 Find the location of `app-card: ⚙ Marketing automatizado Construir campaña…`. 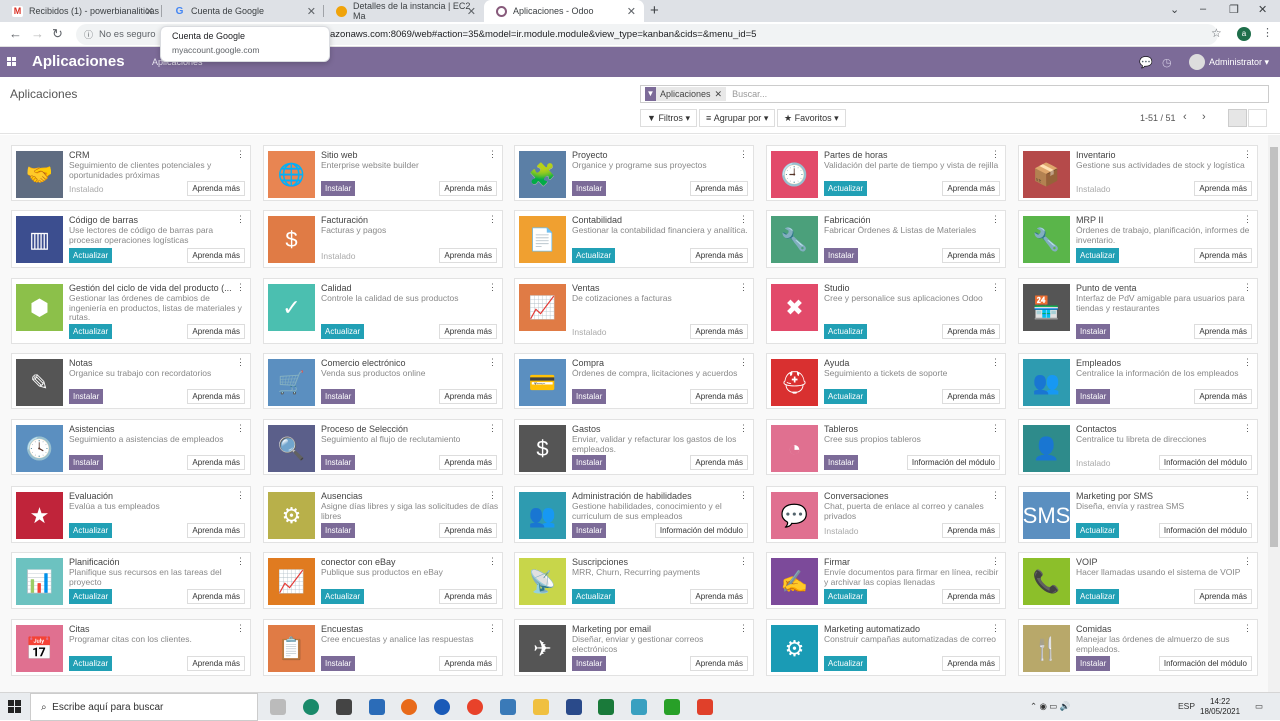

app-card: ⚙ Marketing automatizado Construir campaña… is located at coordinates (886, 647).